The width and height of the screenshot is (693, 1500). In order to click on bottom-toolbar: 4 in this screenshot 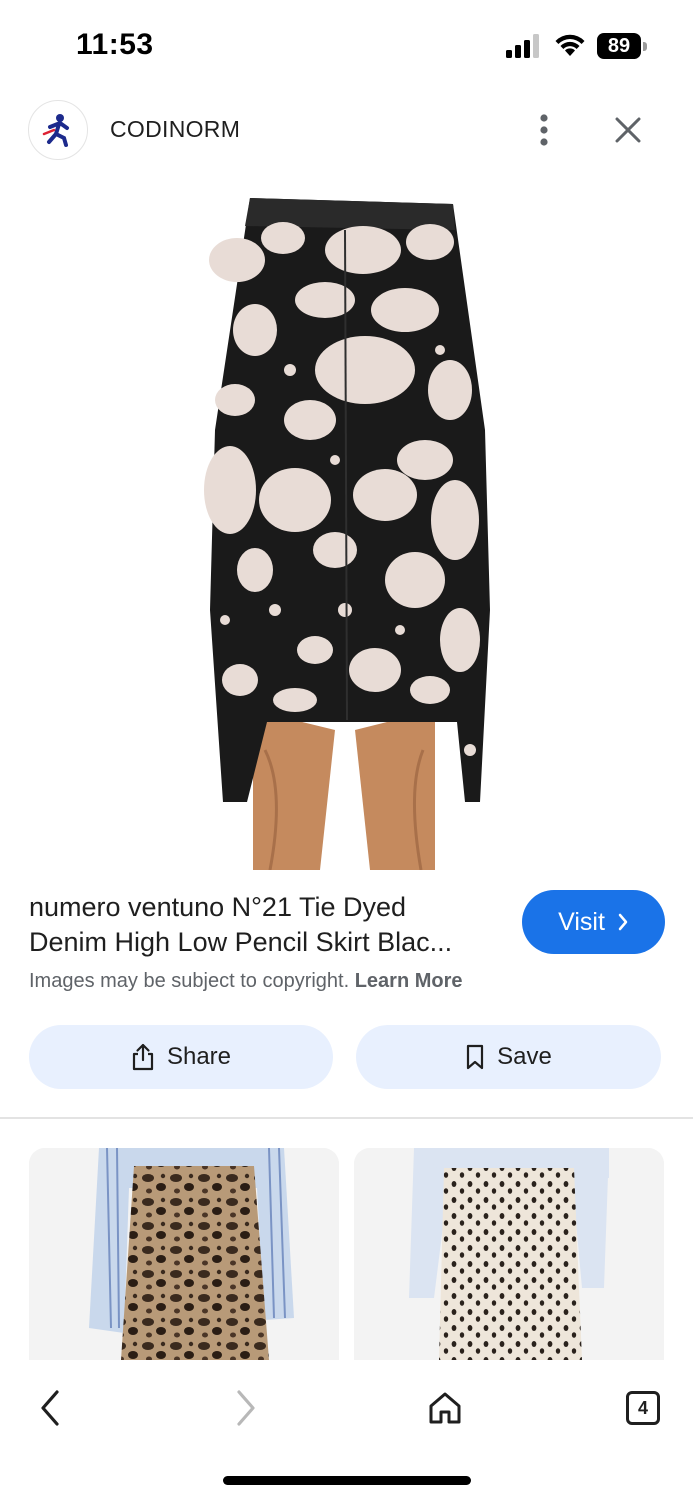, I will do `click(346, 1430)`.